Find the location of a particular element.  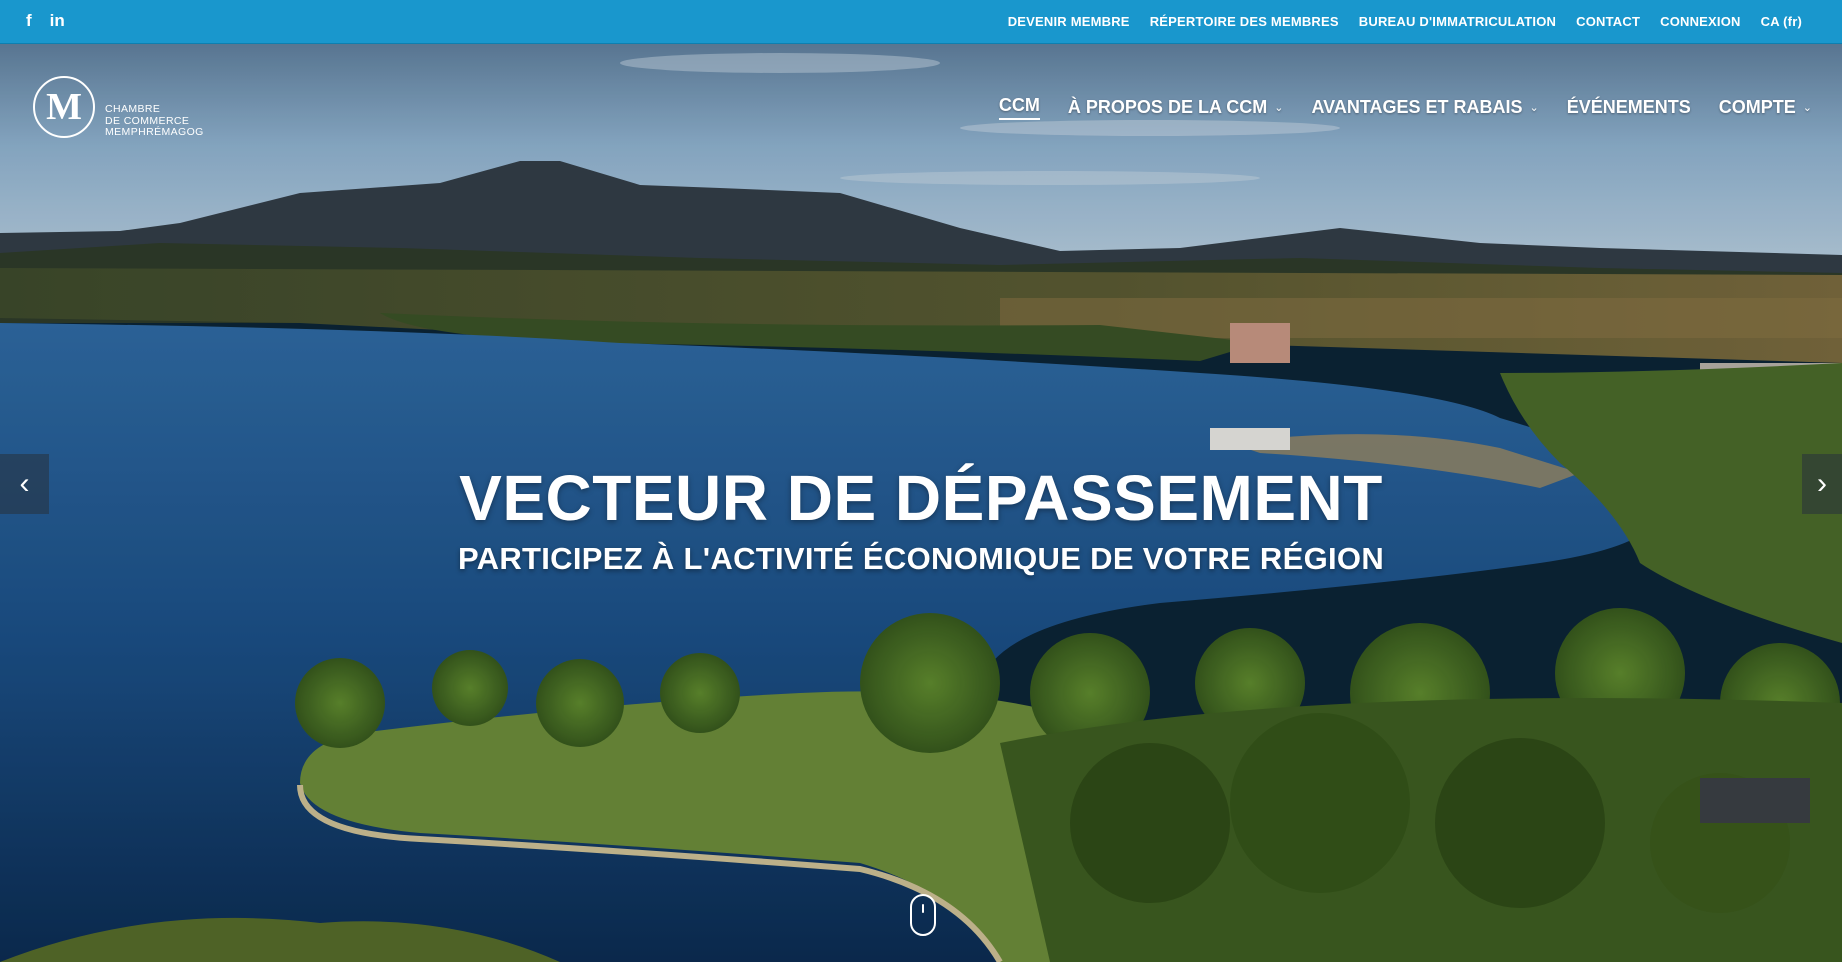

nav-item-benefits: AVANTAGES ET RABAIS ⌄ is located at coordinates (1425, 107).